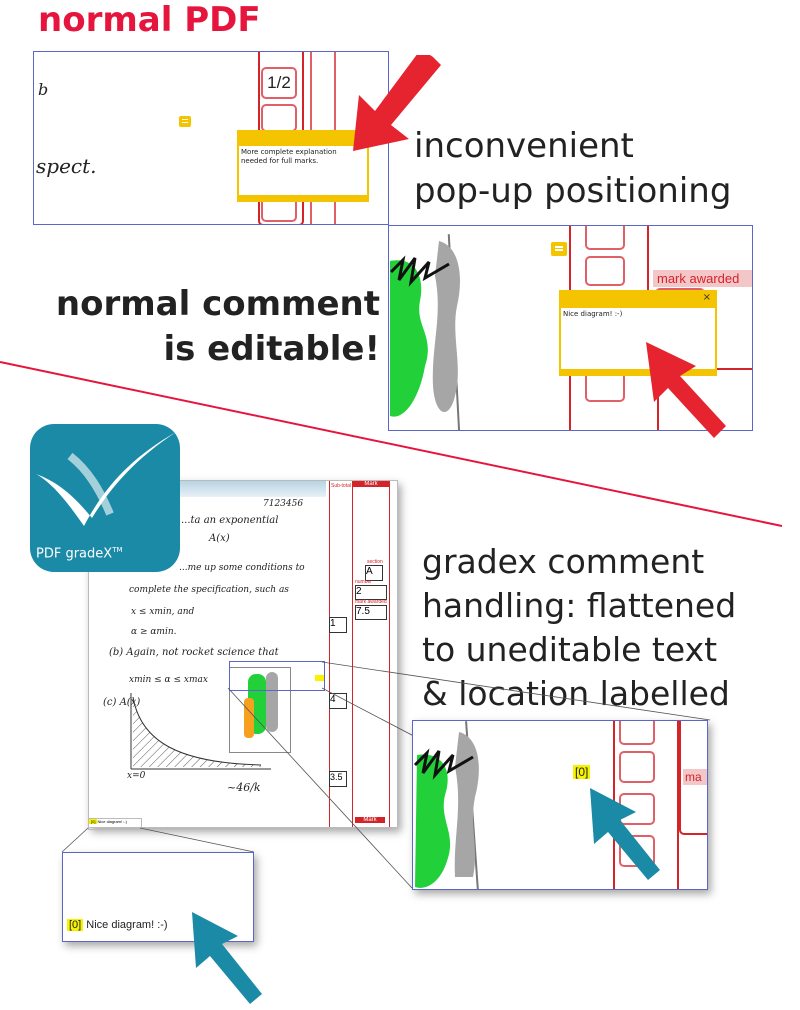  I want to click on mark-awarded-label: ma, so click(695, 777).